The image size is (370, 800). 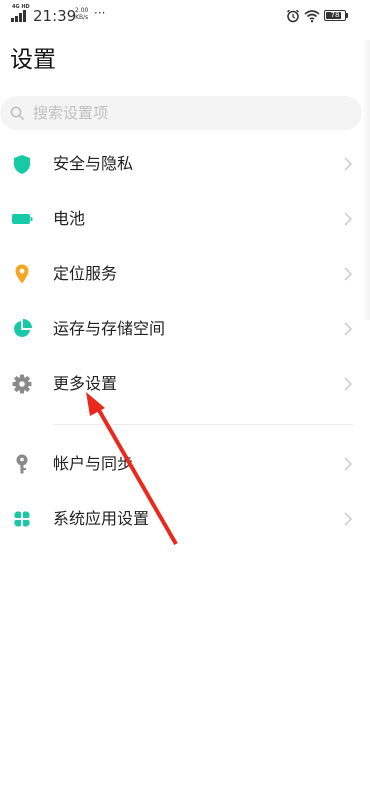 I want to click on apps-grid-icon, so click(x=22, y=519).